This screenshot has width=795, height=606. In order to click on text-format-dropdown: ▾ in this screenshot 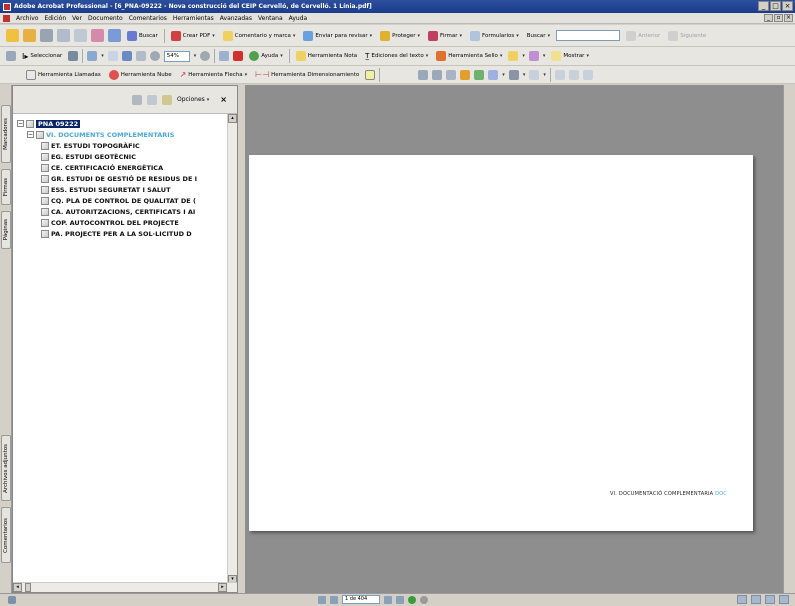, I will do `click(544, 75)`.